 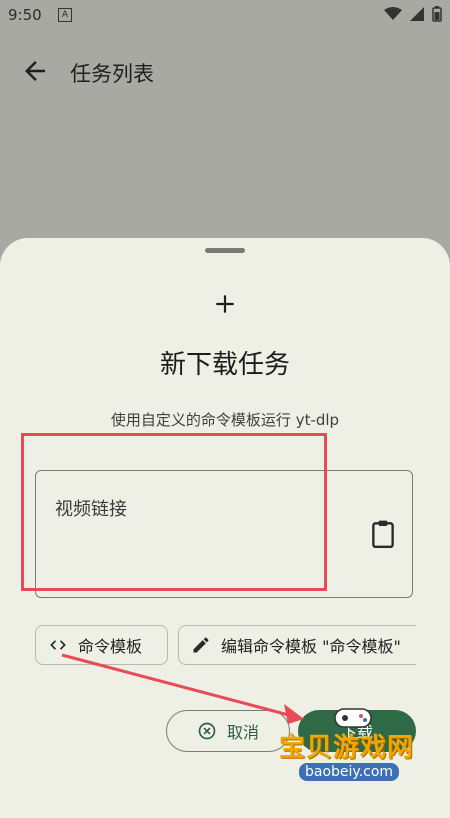 I want to click on cancel-icon, so click(x=207, y=731).